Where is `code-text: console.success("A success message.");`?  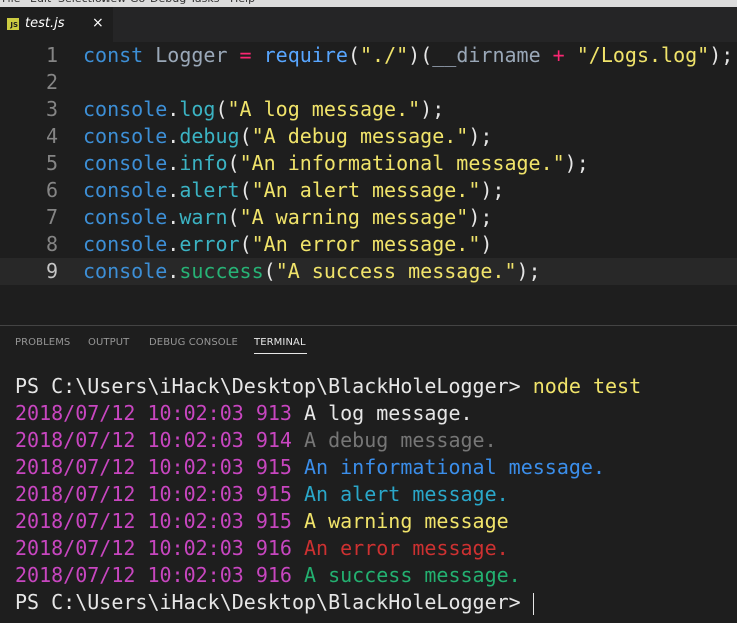
code-text: console.success("A success message."); is located at coordinates (312, 271).